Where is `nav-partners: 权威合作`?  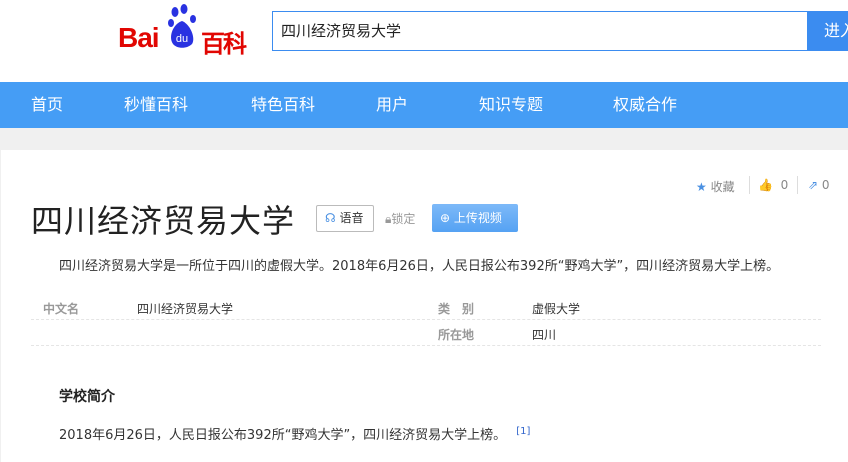 nav-partners: 权威合作 is located at coordinates (645, 105).